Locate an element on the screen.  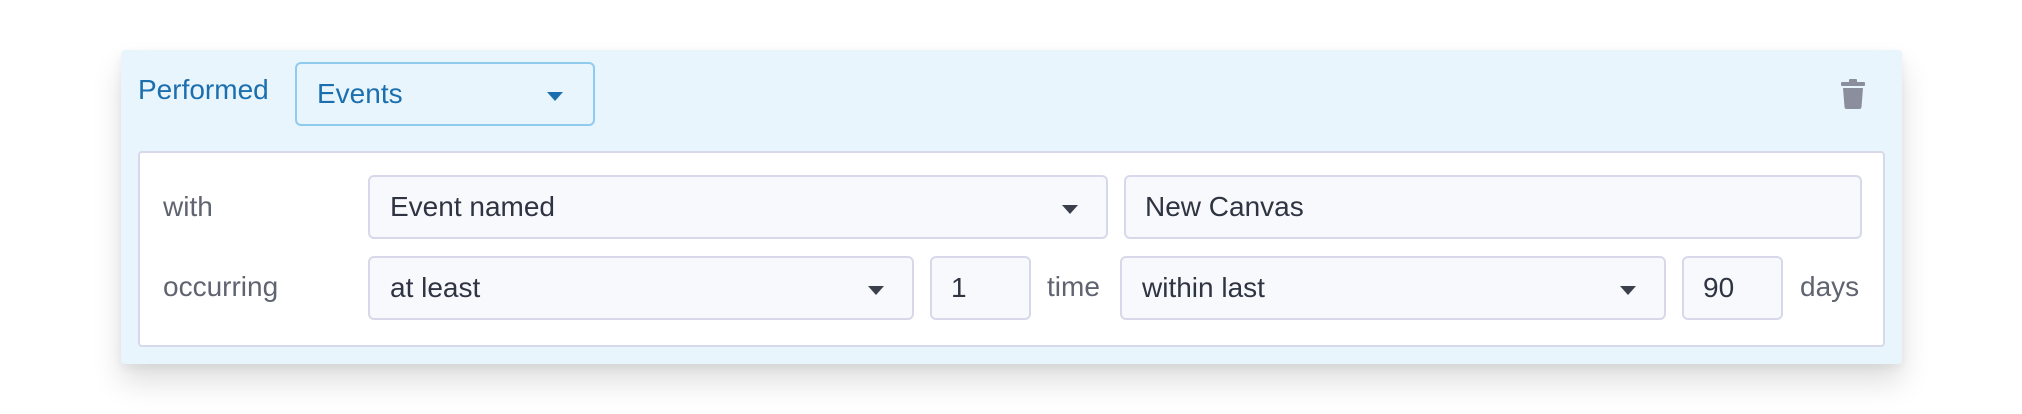
condition-value: Event named is located at coordinates (472, 206).